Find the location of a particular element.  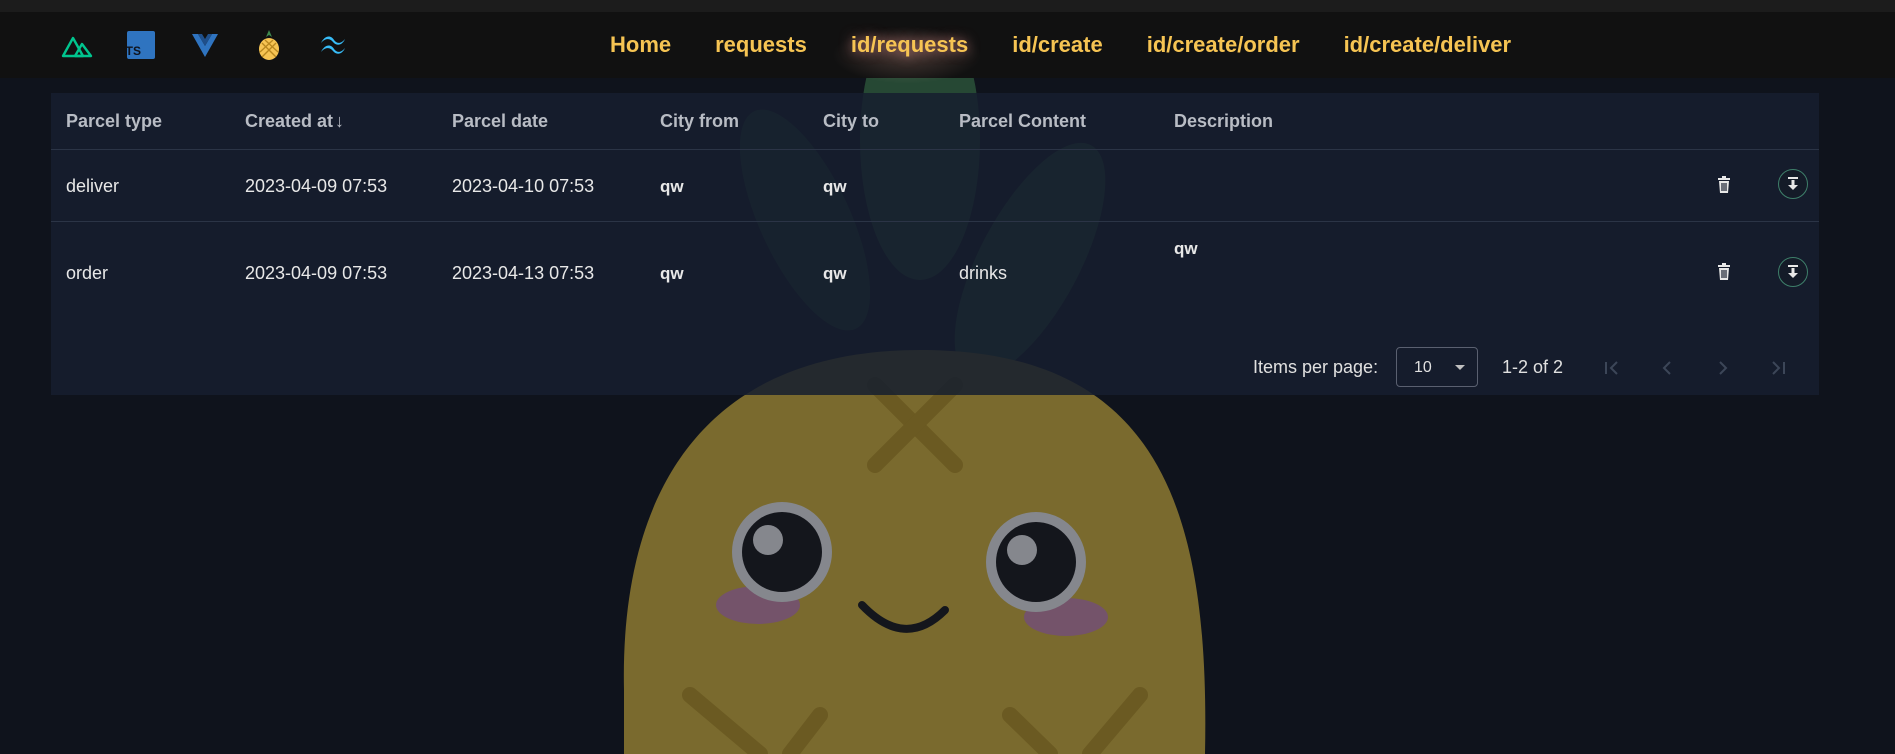

nav-link-id-create: id/create is located at coordinates (1057, 45).